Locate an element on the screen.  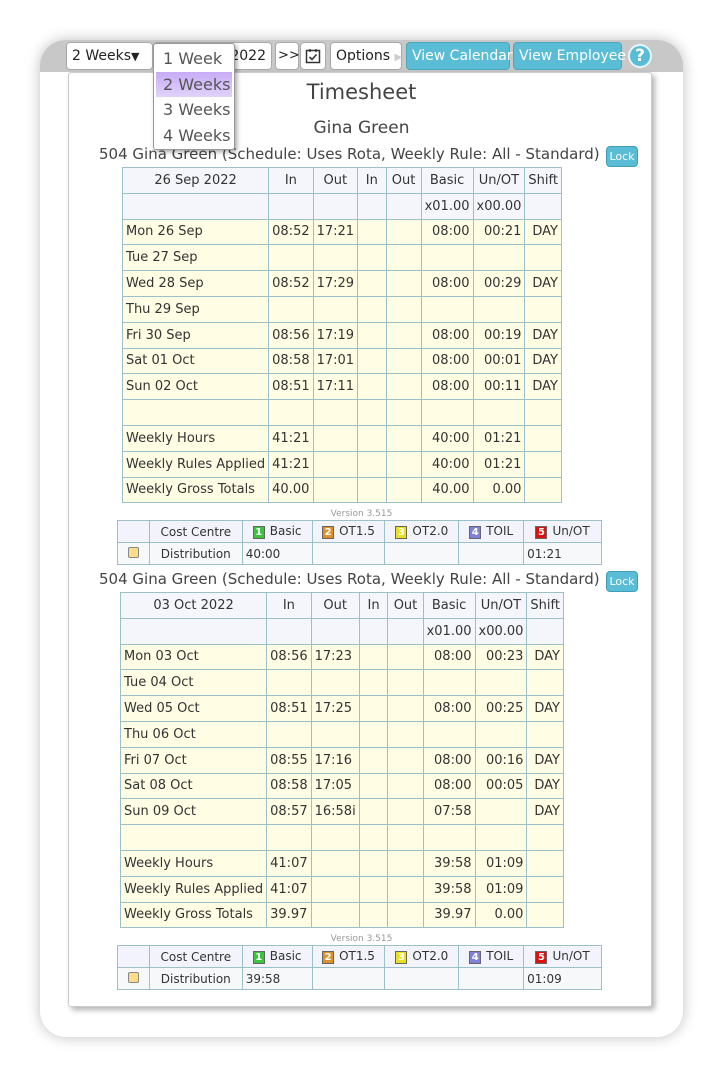
pay-code-badge-icon: 3 is located at coordinates (401, 533).